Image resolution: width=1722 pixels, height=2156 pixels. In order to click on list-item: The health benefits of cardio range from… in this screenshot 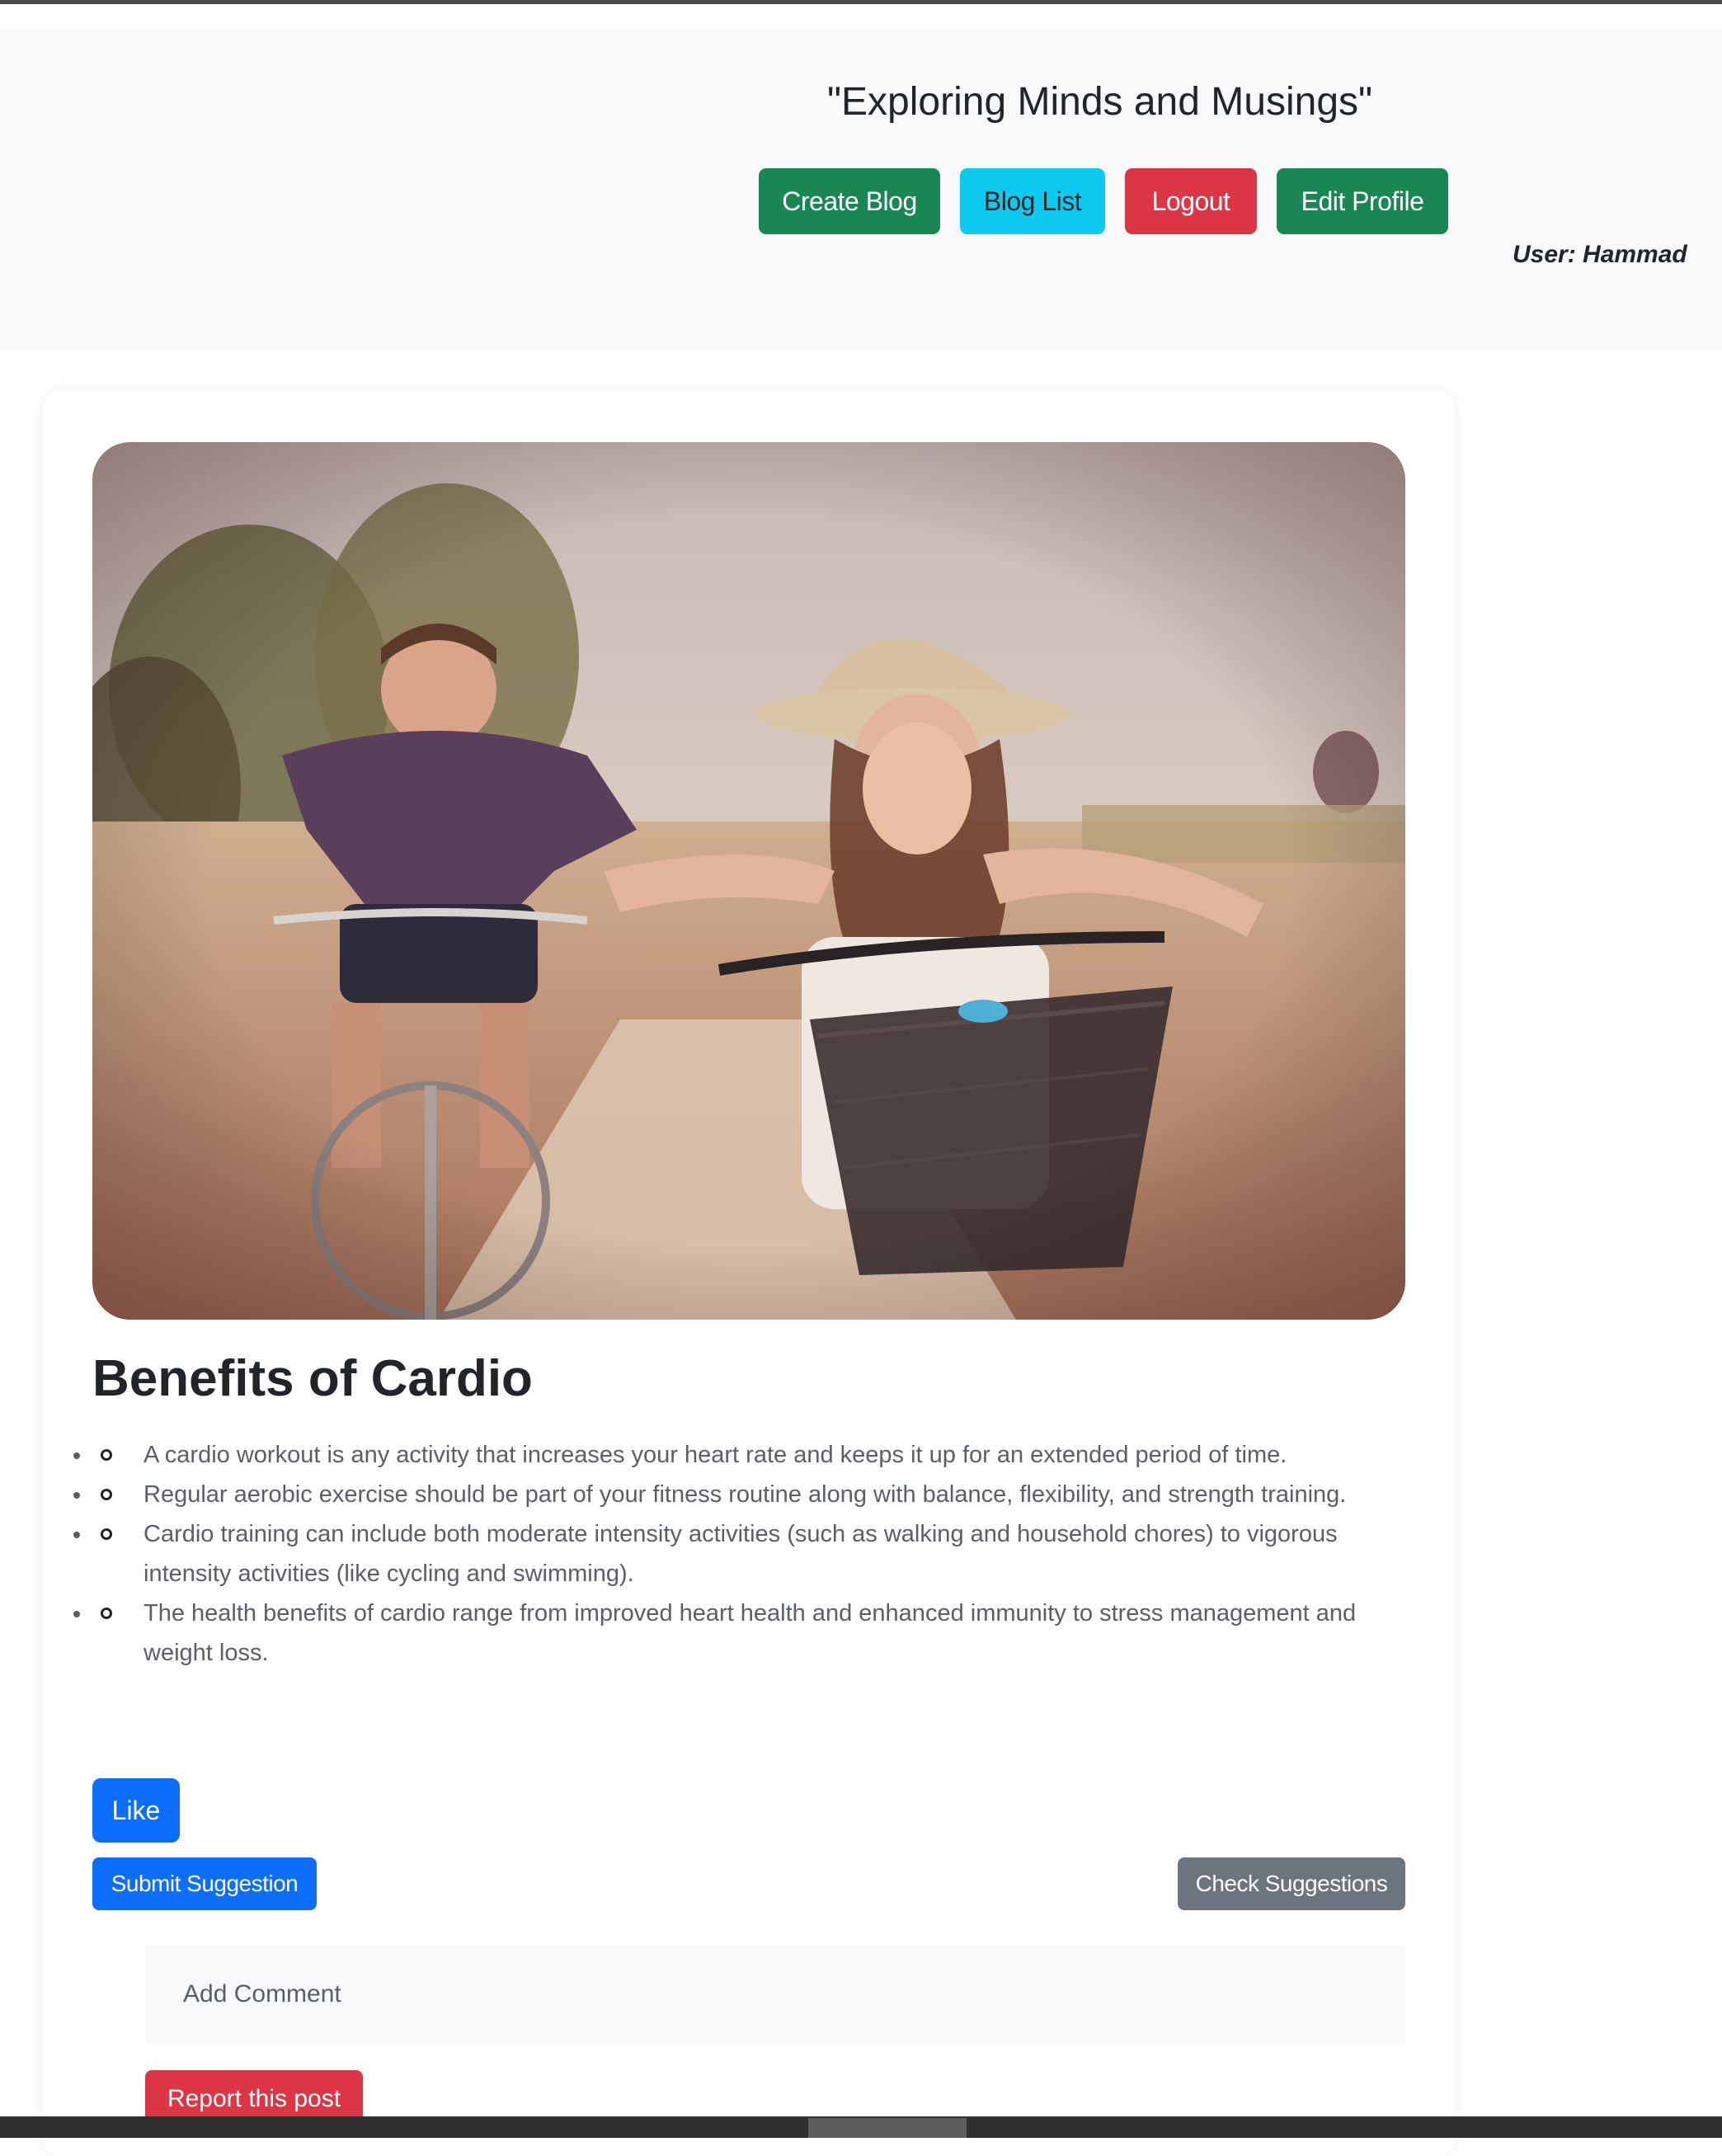, I will do `click(743, 1633)`.